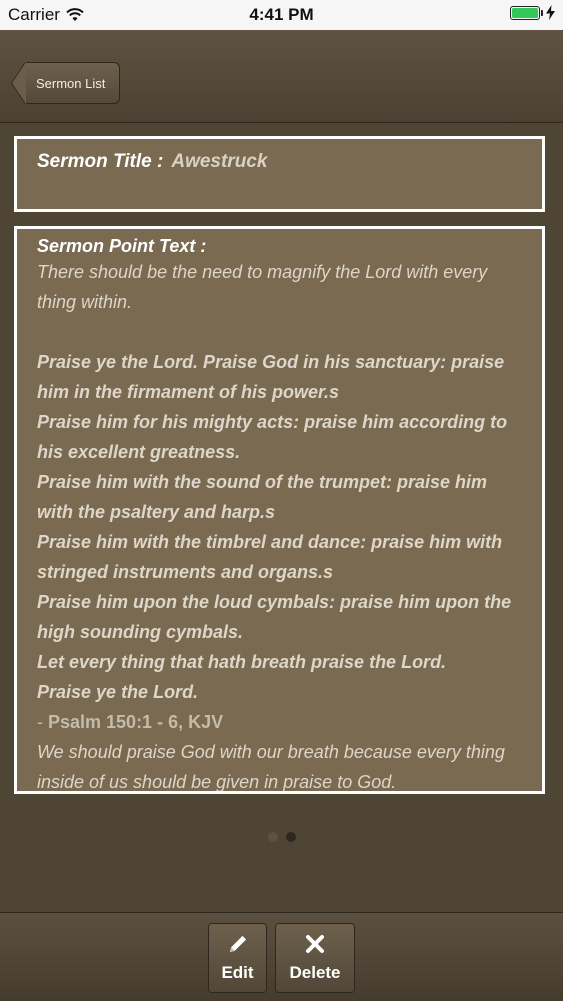 The image size is (563, 1001). Describe the element at coordinates (100, 161) in the screenshot. I see `sermon-title-label: Sermon Title :` at that location.